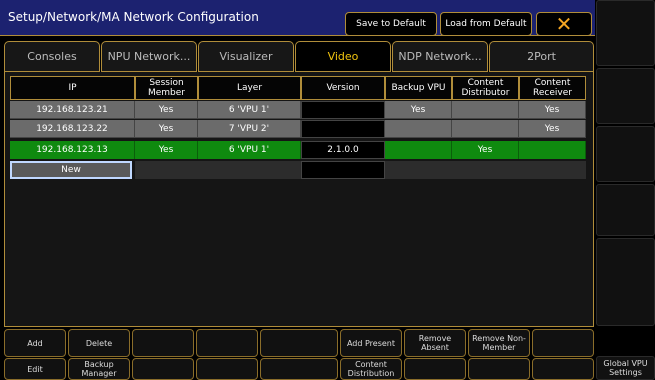 The height and width of the screenshot is (380, 655). What do you see at coordinates (391, 24) in the screenshot?
I see `save-to-default-button: Save to Default` at bounding box center [391, 24].